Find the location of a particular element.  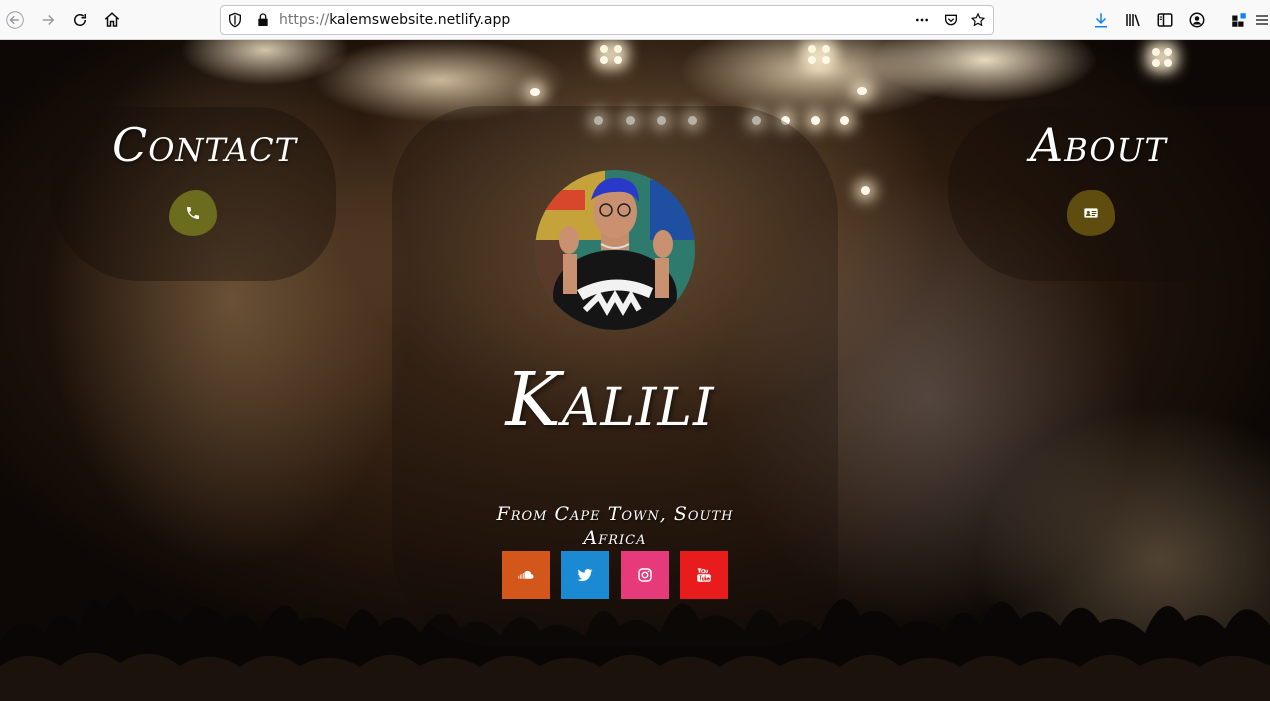

reload-icon is located at coordinates (80, 20).